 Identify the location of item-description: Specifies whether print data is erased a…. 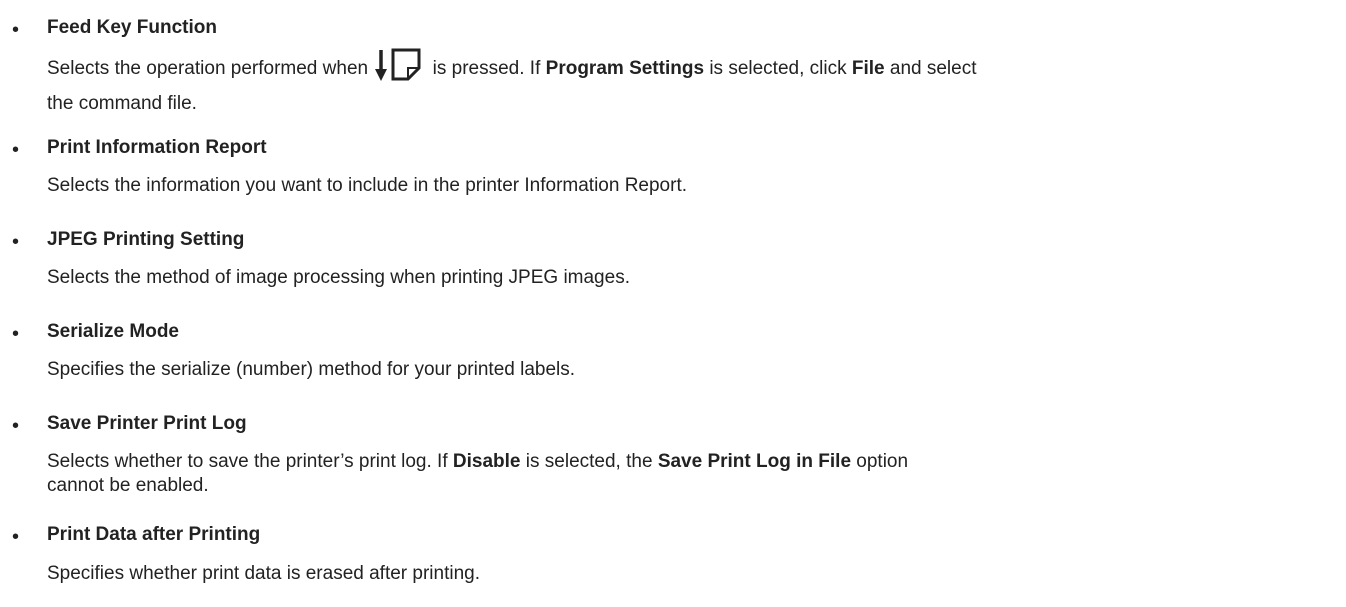
(264, 573).